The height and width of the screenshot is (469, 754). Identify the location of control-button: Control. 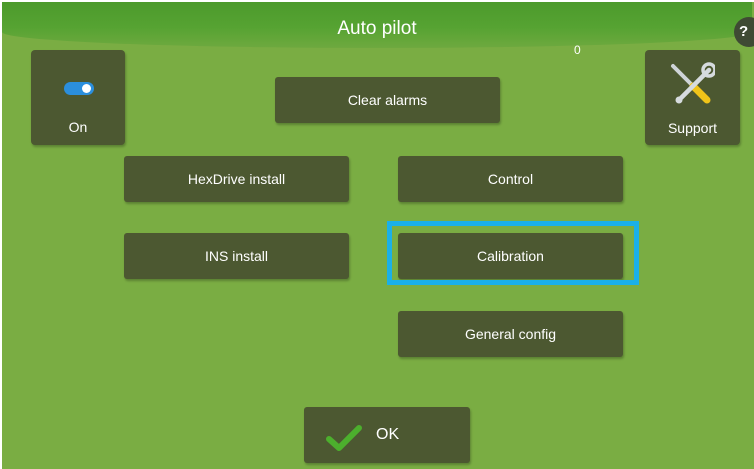
(510, 179).